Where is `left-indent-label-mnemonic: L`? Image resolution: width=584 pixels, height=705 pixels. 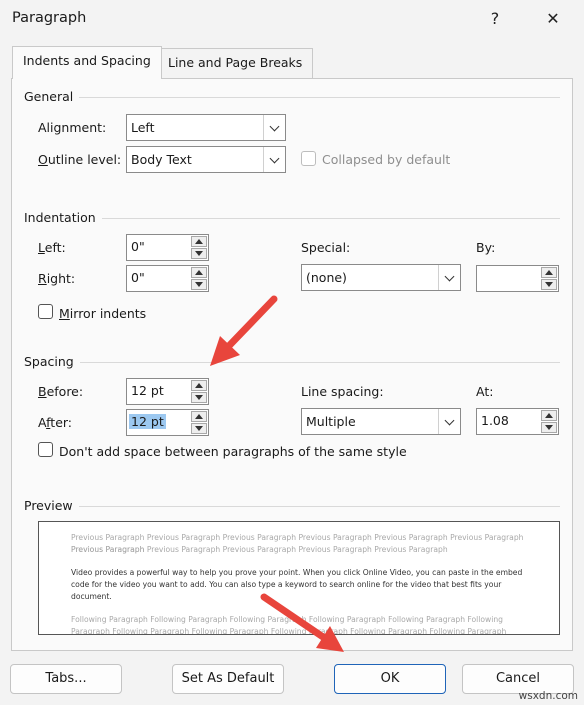 left-indent-label-mnemonic: L is located at coordinates (41, 247).